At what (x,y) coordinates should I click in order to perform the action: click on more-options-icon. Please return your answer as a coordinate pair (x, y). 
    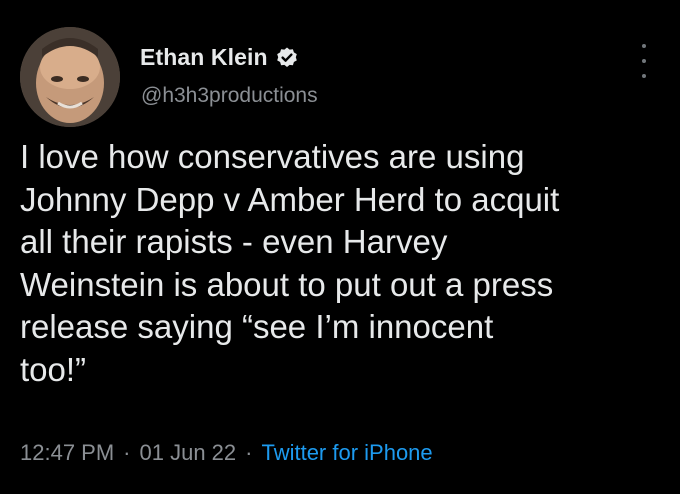
    Looking at the image, I should click on (644, 61).